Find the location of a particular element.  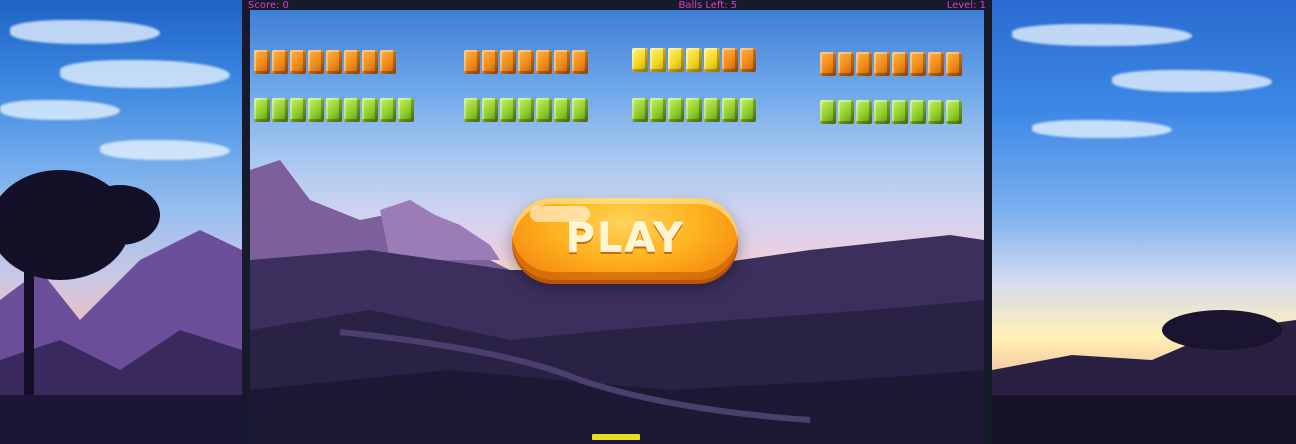

play-button: PLAY is located at coordinates (625, 239).